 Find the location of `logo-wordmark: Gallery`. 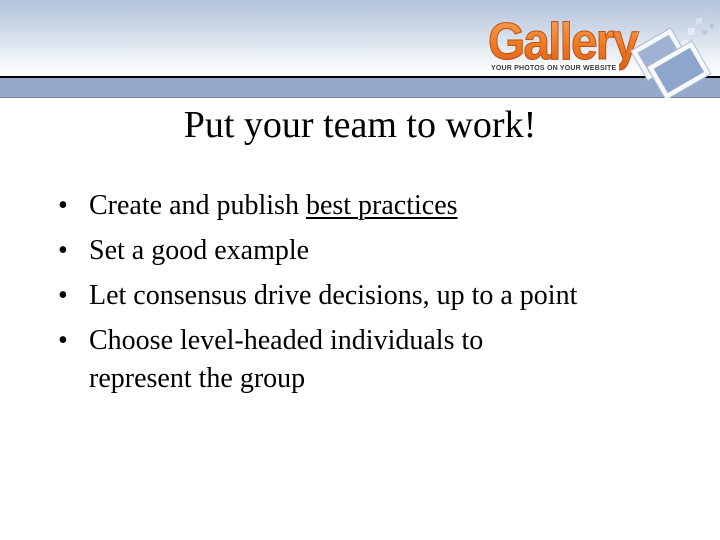

logo-wordmark: Gallery is located at coordinates (564, 42).